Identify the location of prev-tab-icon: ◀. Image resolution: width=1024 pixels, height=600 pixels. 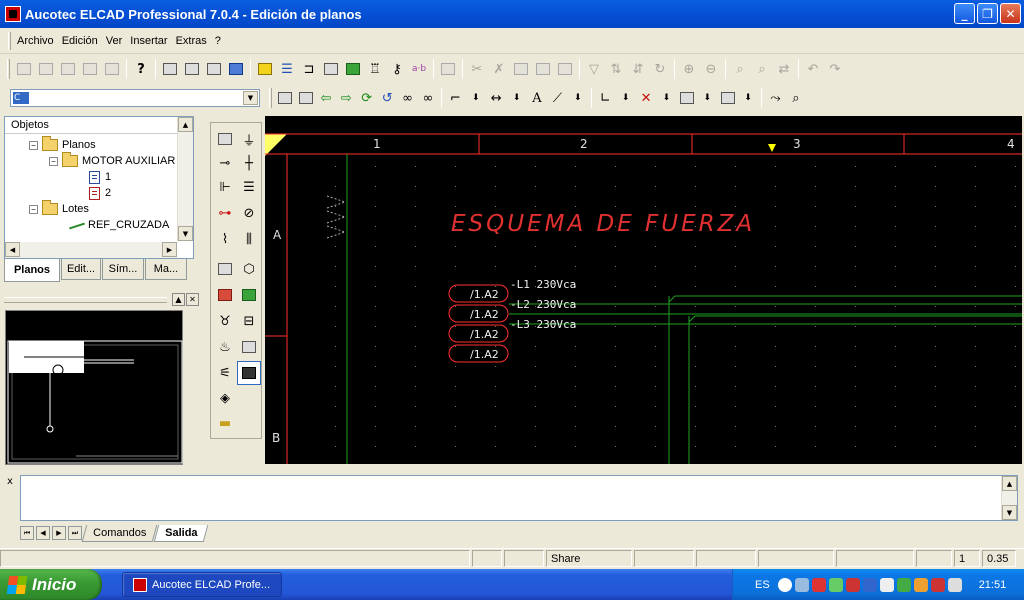
(43, 533).